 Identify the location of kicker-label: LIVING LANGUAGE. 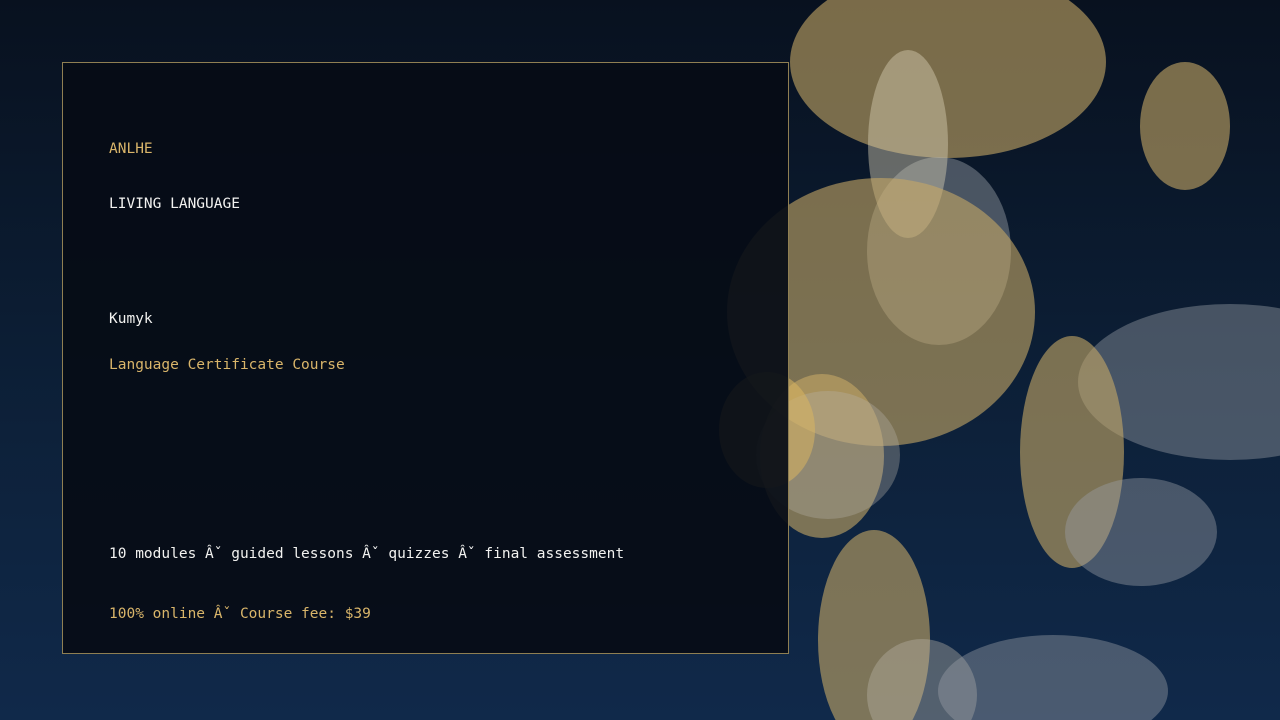
(174, 204).